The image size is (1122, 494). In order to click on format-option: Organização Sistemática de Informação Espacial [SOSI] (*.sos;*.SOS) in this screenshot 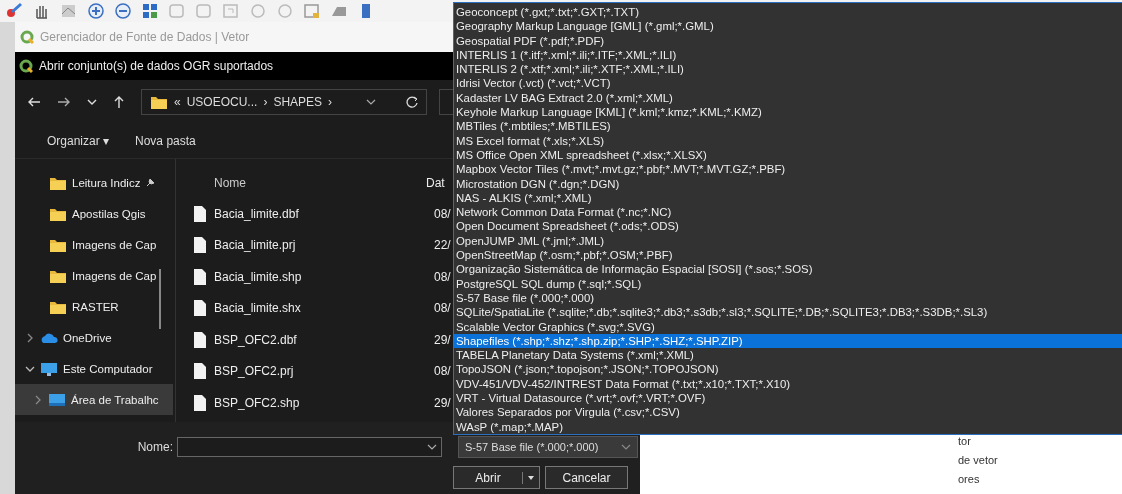, I will do `click(788, 269)`.